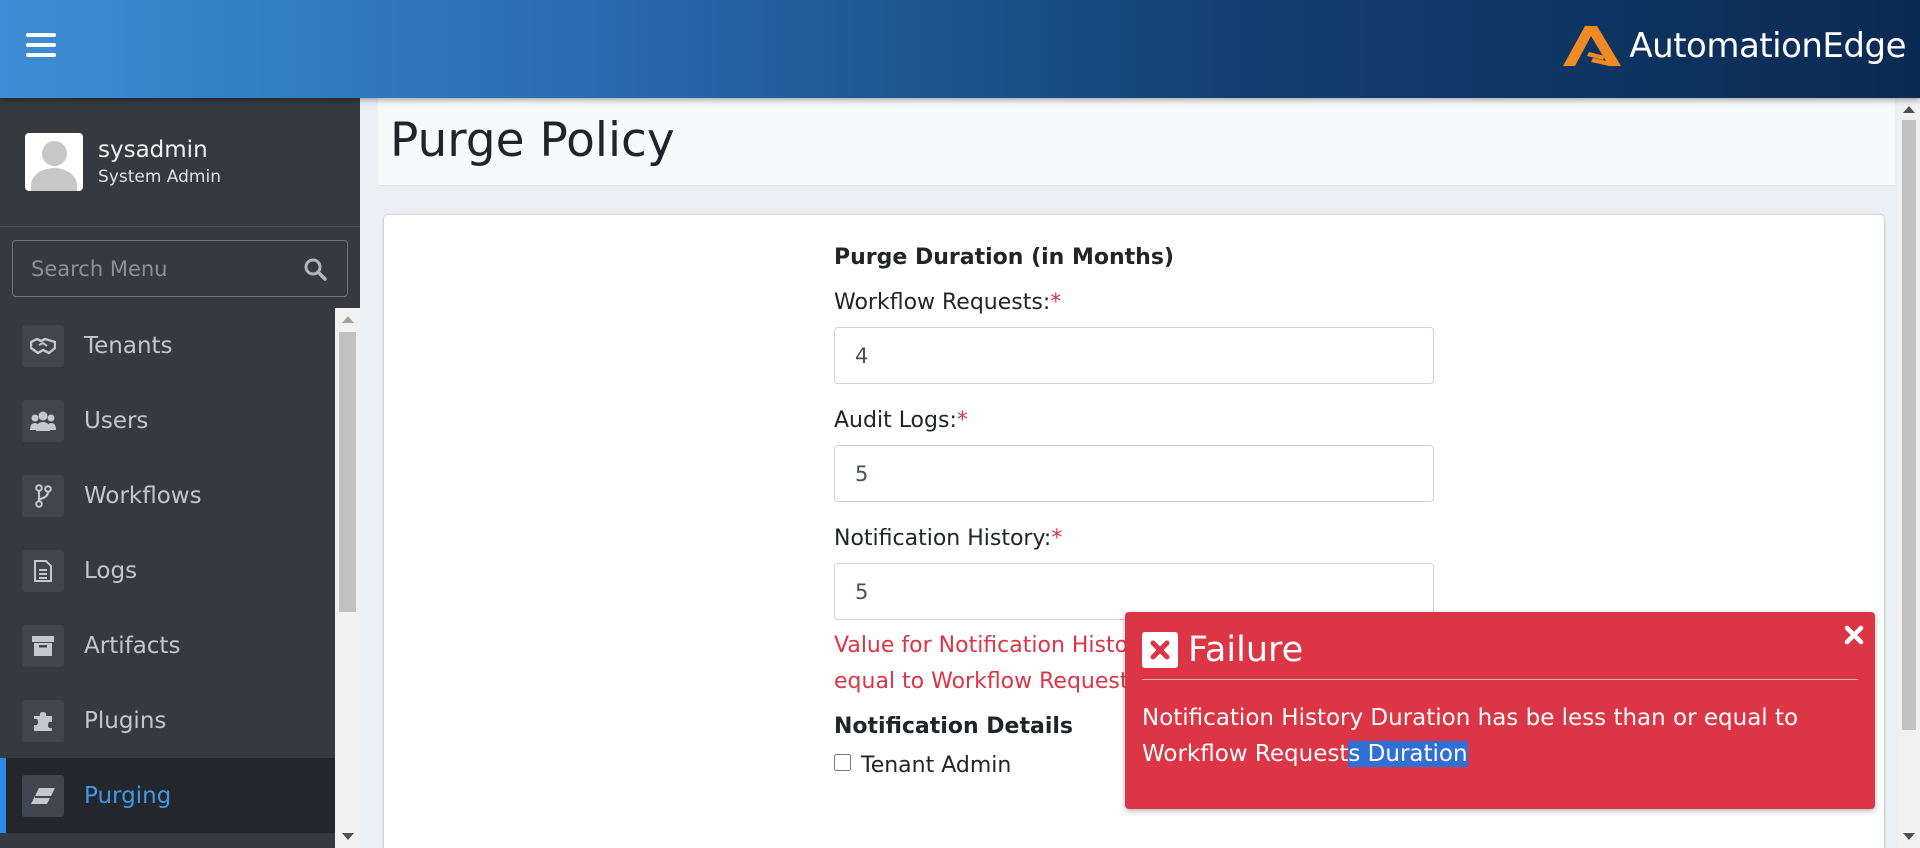  I want to click on archive-icon, so click(43, 645).